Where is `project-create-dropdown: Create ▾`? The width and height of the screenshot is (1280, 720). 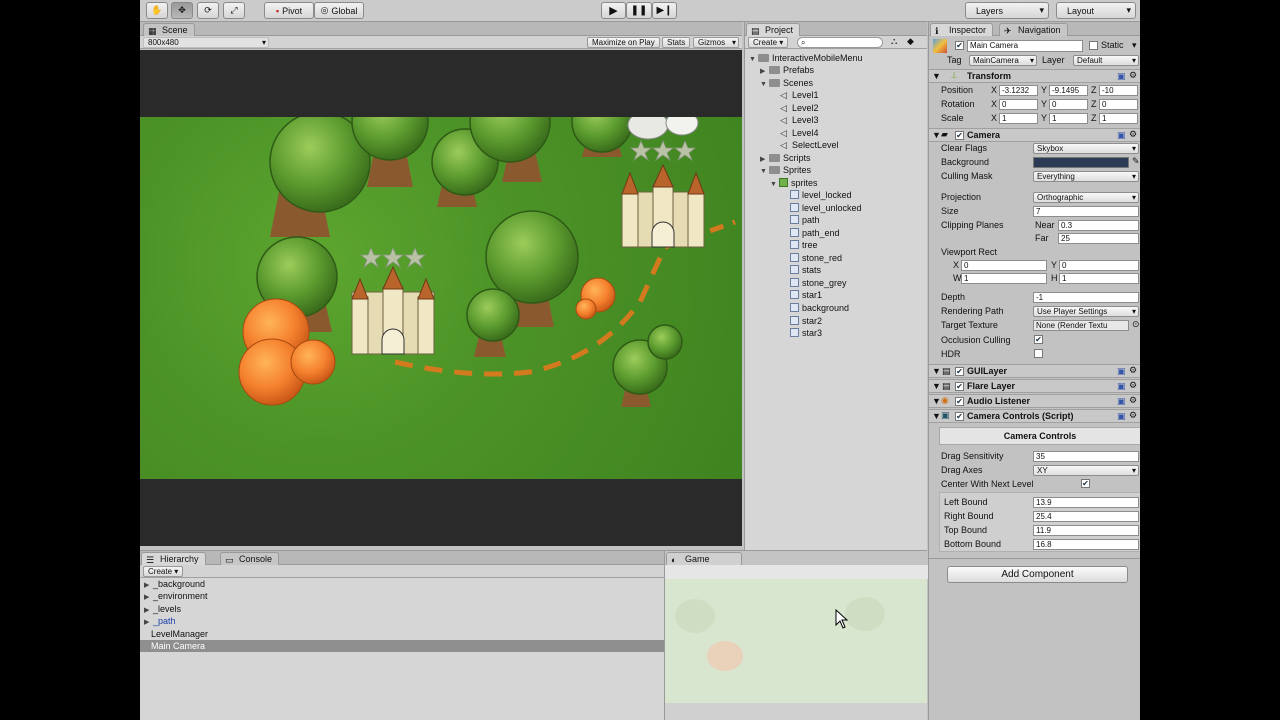
project-create-dropdown: Create ▾ is located at coordinates (768, 42).